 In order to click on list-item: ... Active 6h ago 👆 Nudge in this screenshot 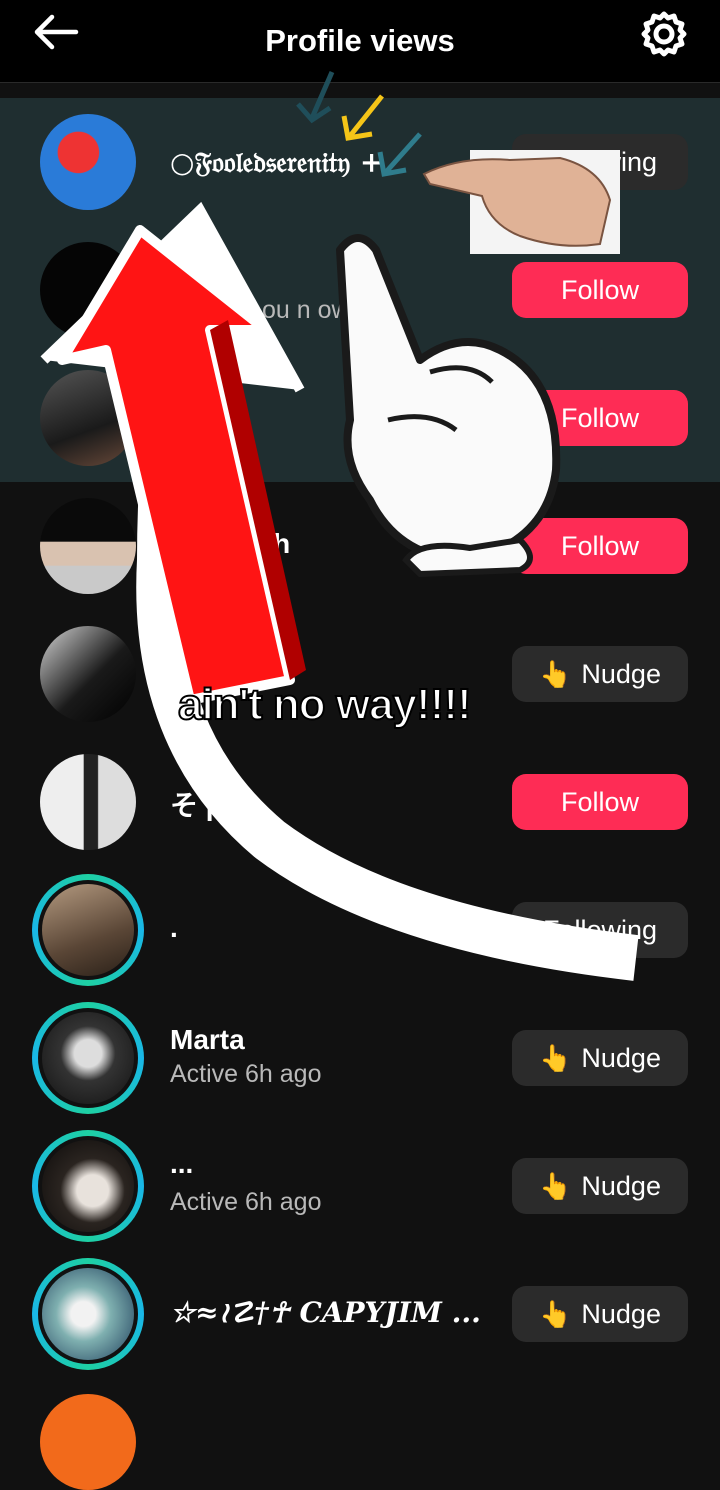, I will do `click(360, 1186)`.